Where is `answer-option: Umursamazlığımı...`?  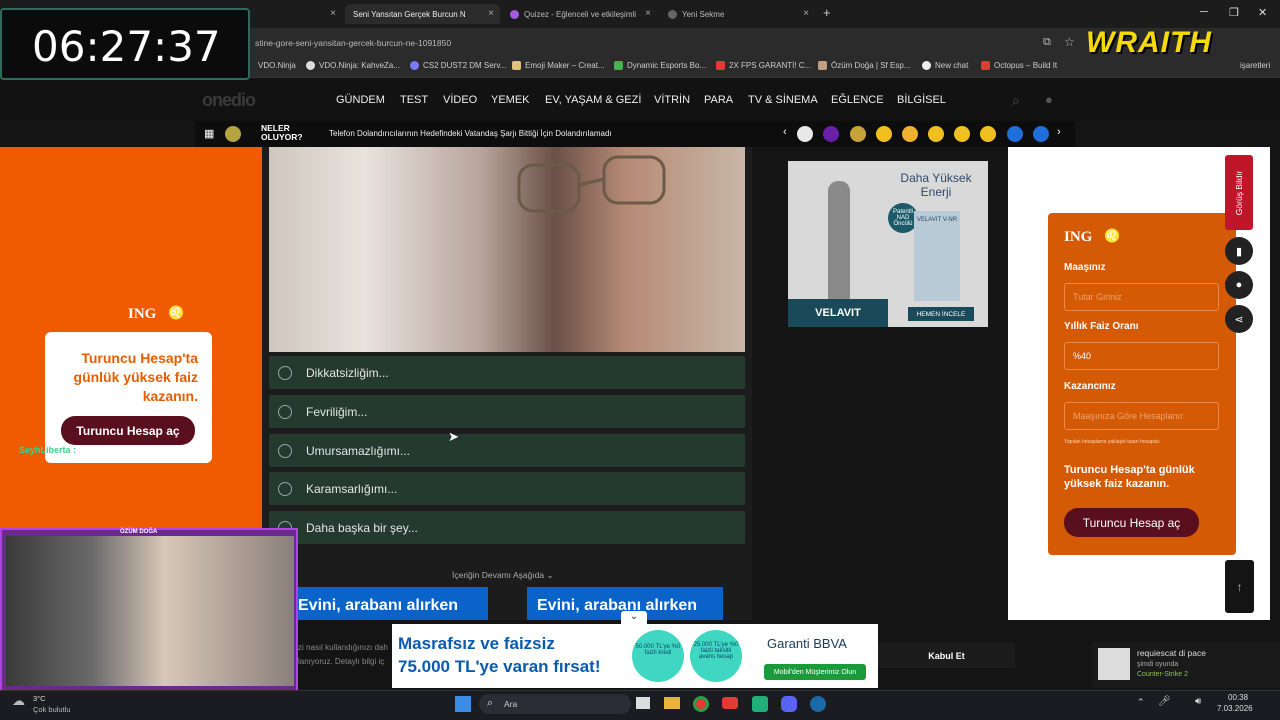 answer-option: Umursamazlığımı... is located at coordinates (507, 450).